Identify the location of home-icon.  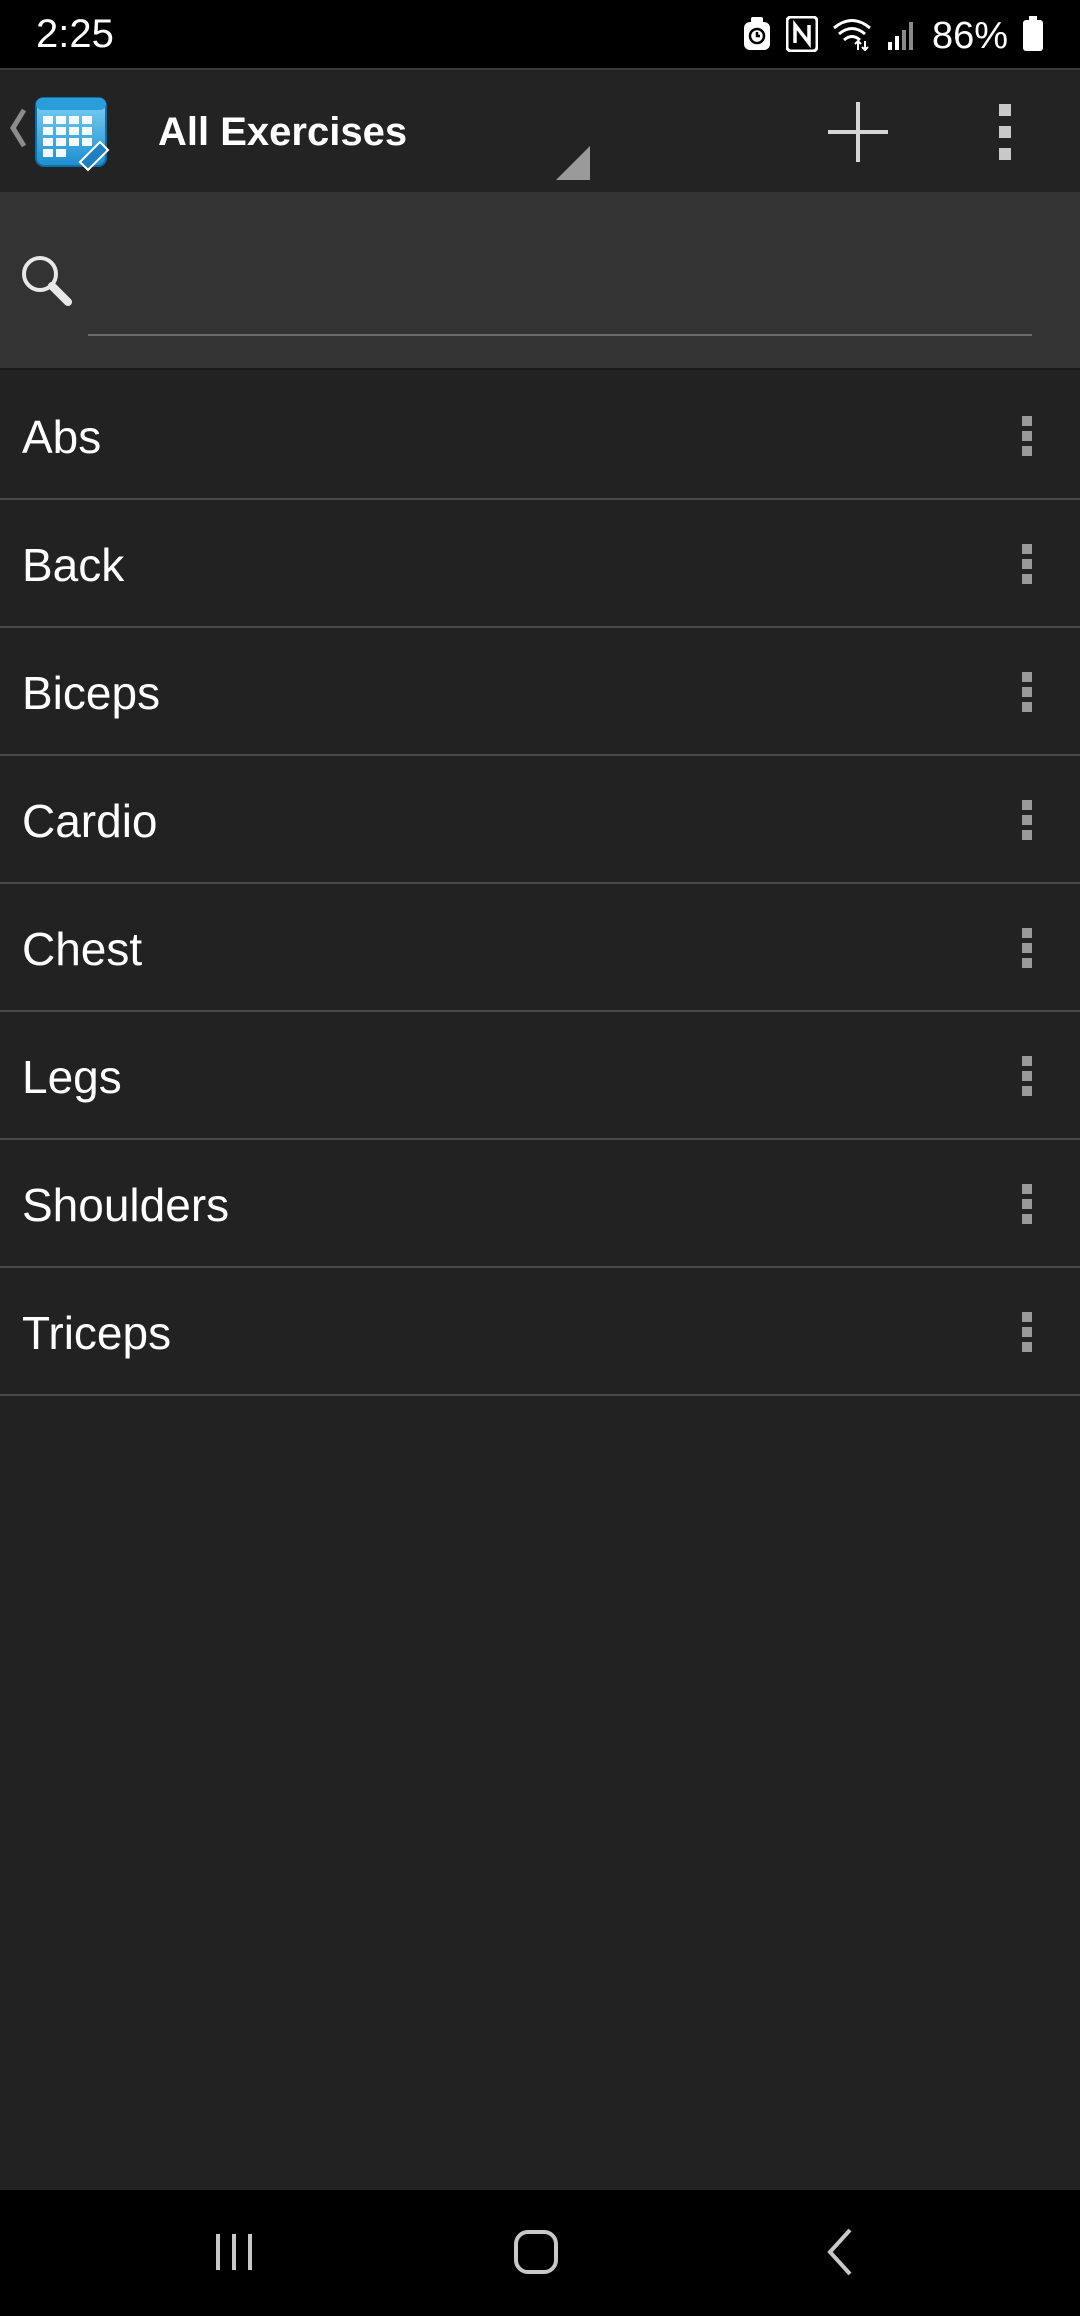
(536, 2254).